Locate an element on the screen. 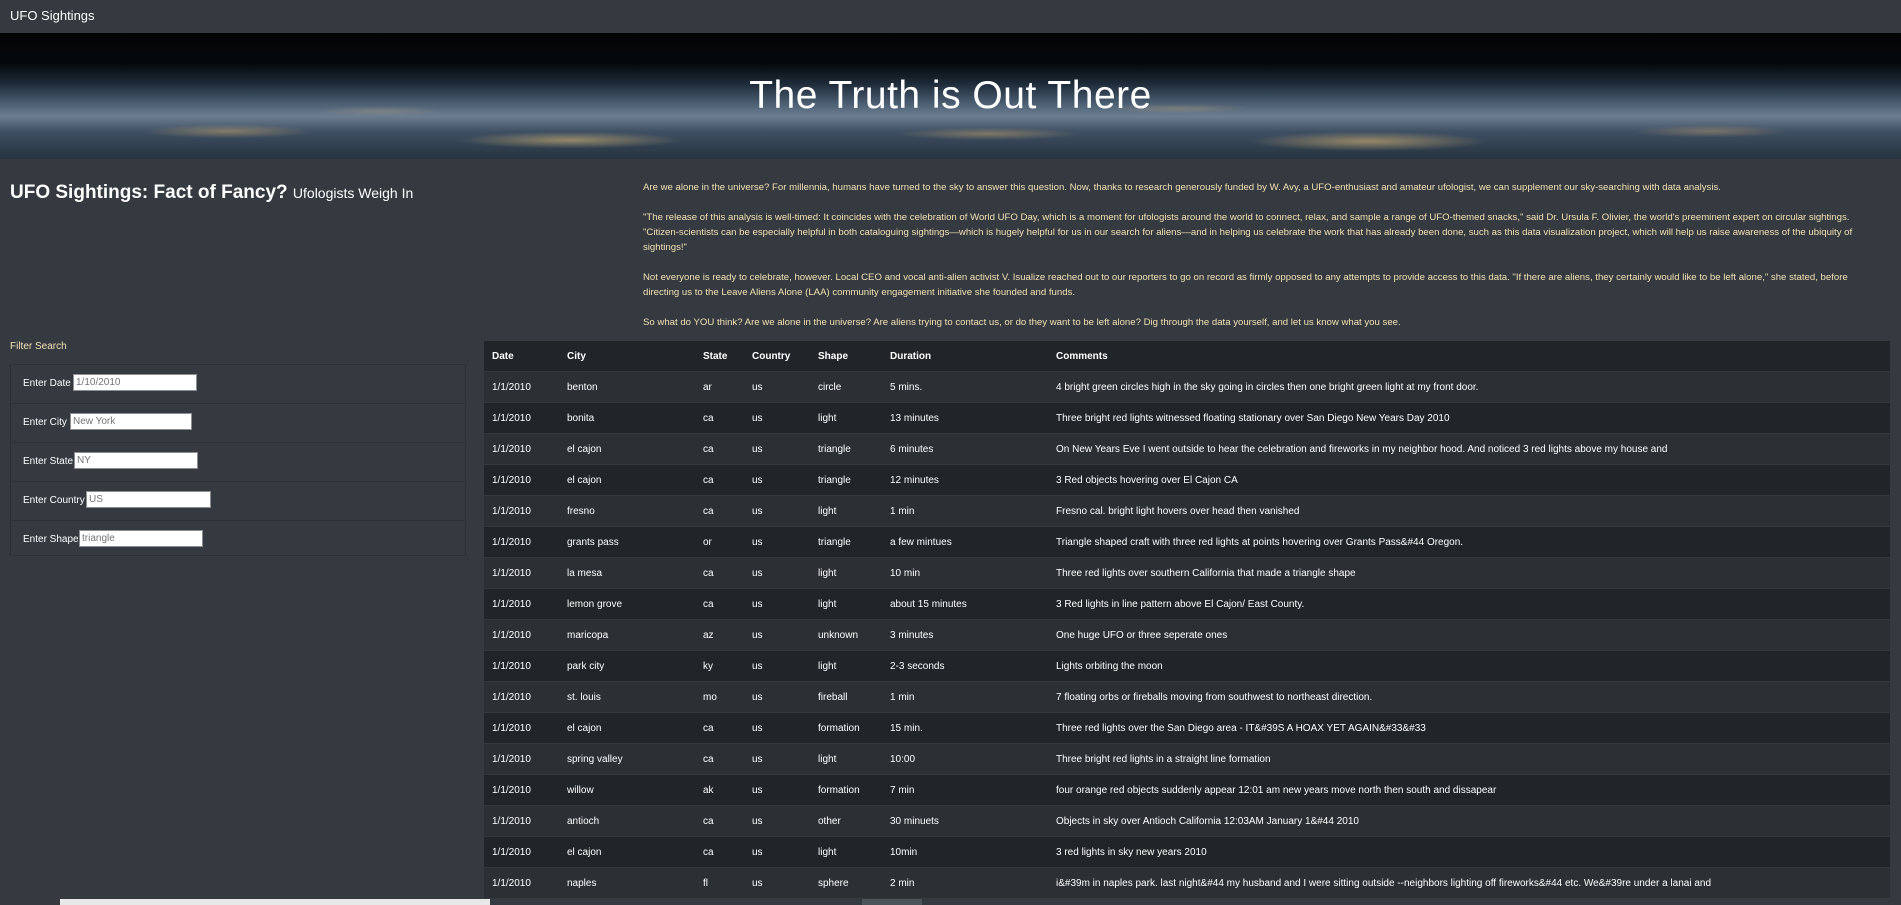  cell-city: lemon grove is located at coordinates (627, 604).